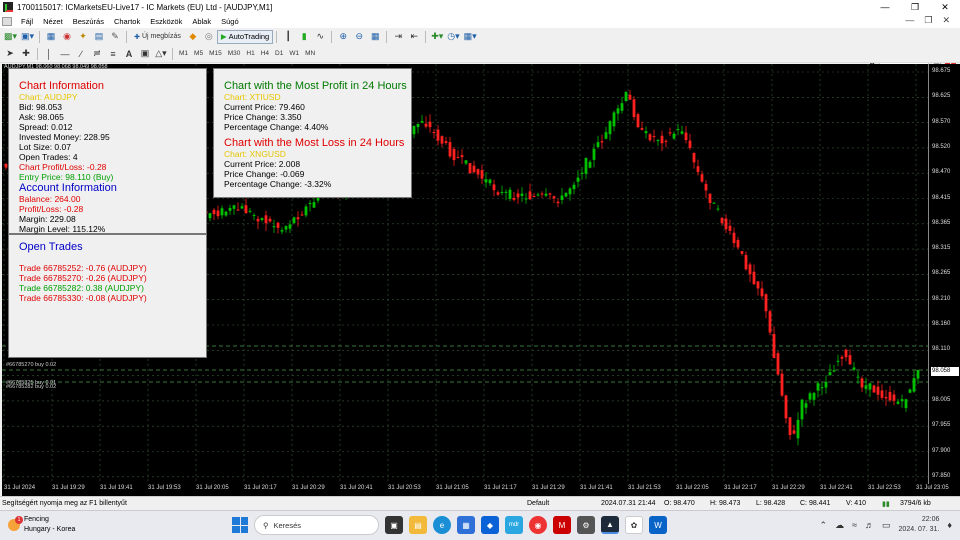 Image resolution: width=960 pixels, height=540 pixels. What do you see at coordinates (610, 525) in the screenshot?
I see `metatrader-icon: ▲` at bounding box center [610, 525].